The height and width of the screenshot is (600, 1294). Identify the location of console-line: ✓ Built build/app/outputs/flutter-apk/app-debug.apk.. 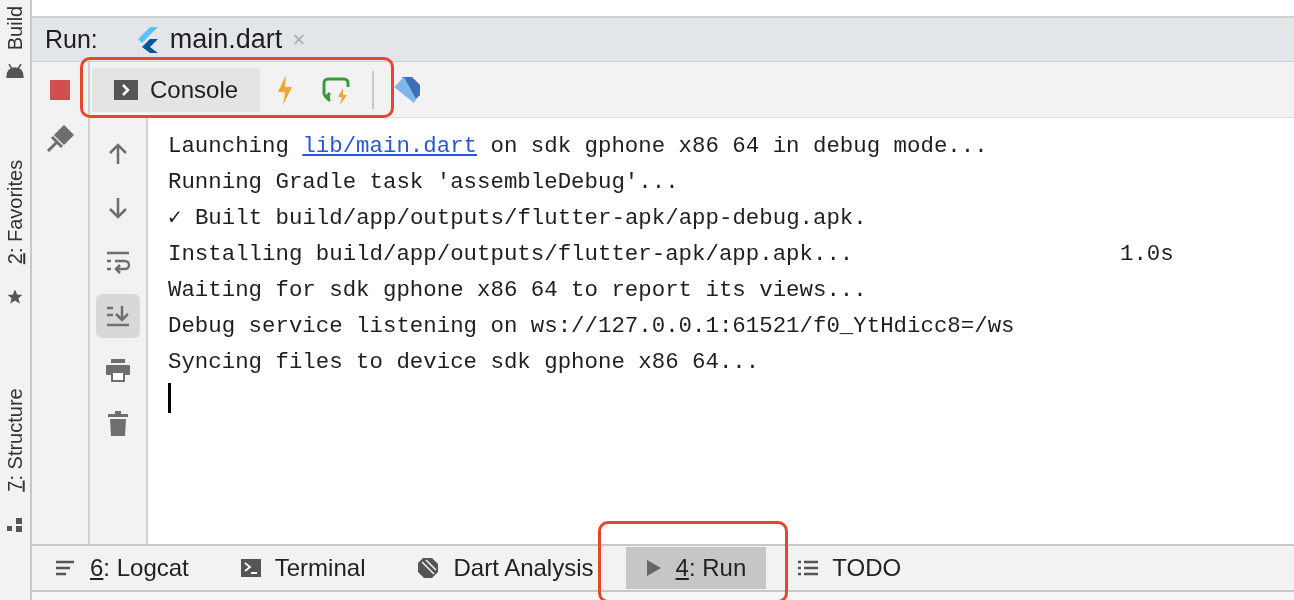
(517, 219).